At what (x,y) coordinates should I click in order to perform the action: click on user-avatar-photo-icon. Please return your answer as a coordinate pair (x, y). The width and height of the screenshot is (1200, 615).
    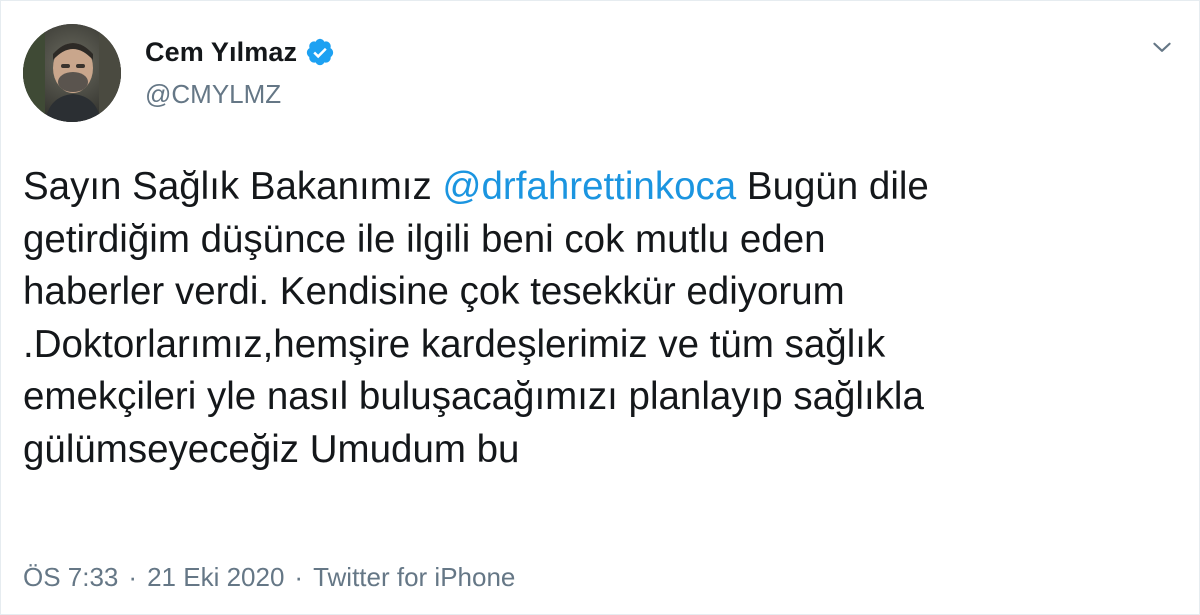
    Looking at the image, I should click on (72, 73).